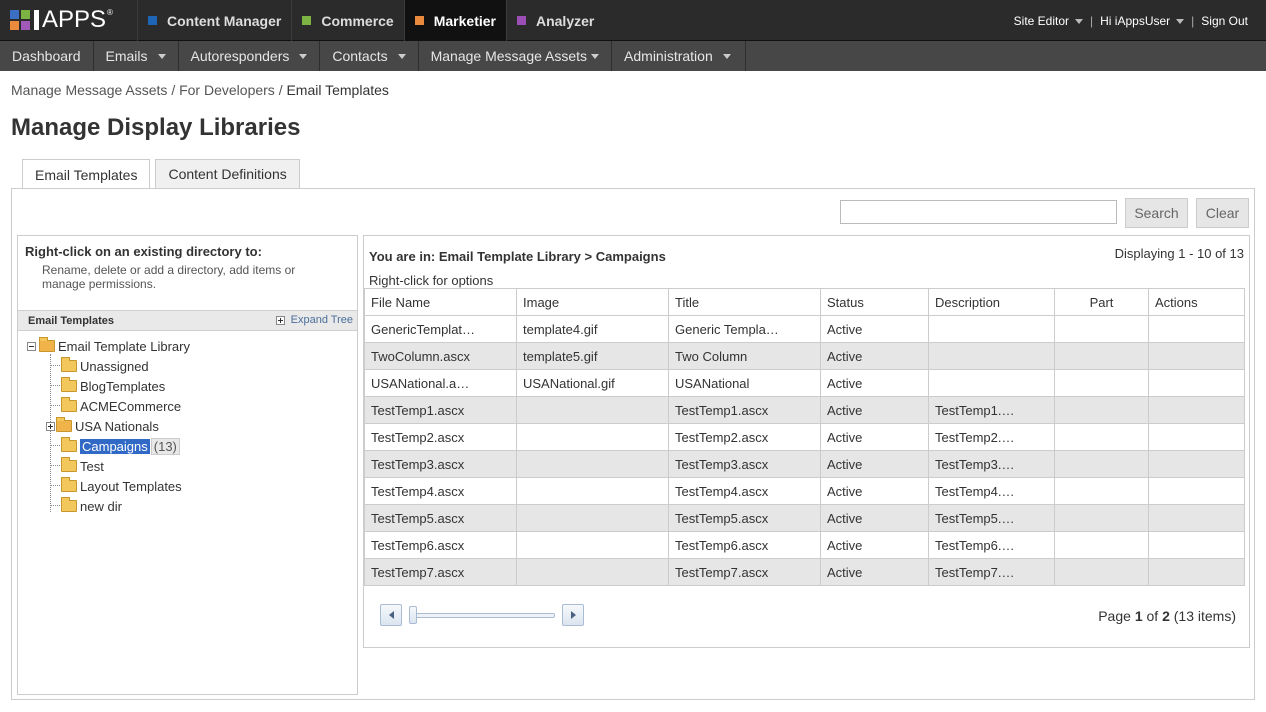  Describe the element at coordinates (991, 383) in the screenshot. I see `cell-description` at that location.